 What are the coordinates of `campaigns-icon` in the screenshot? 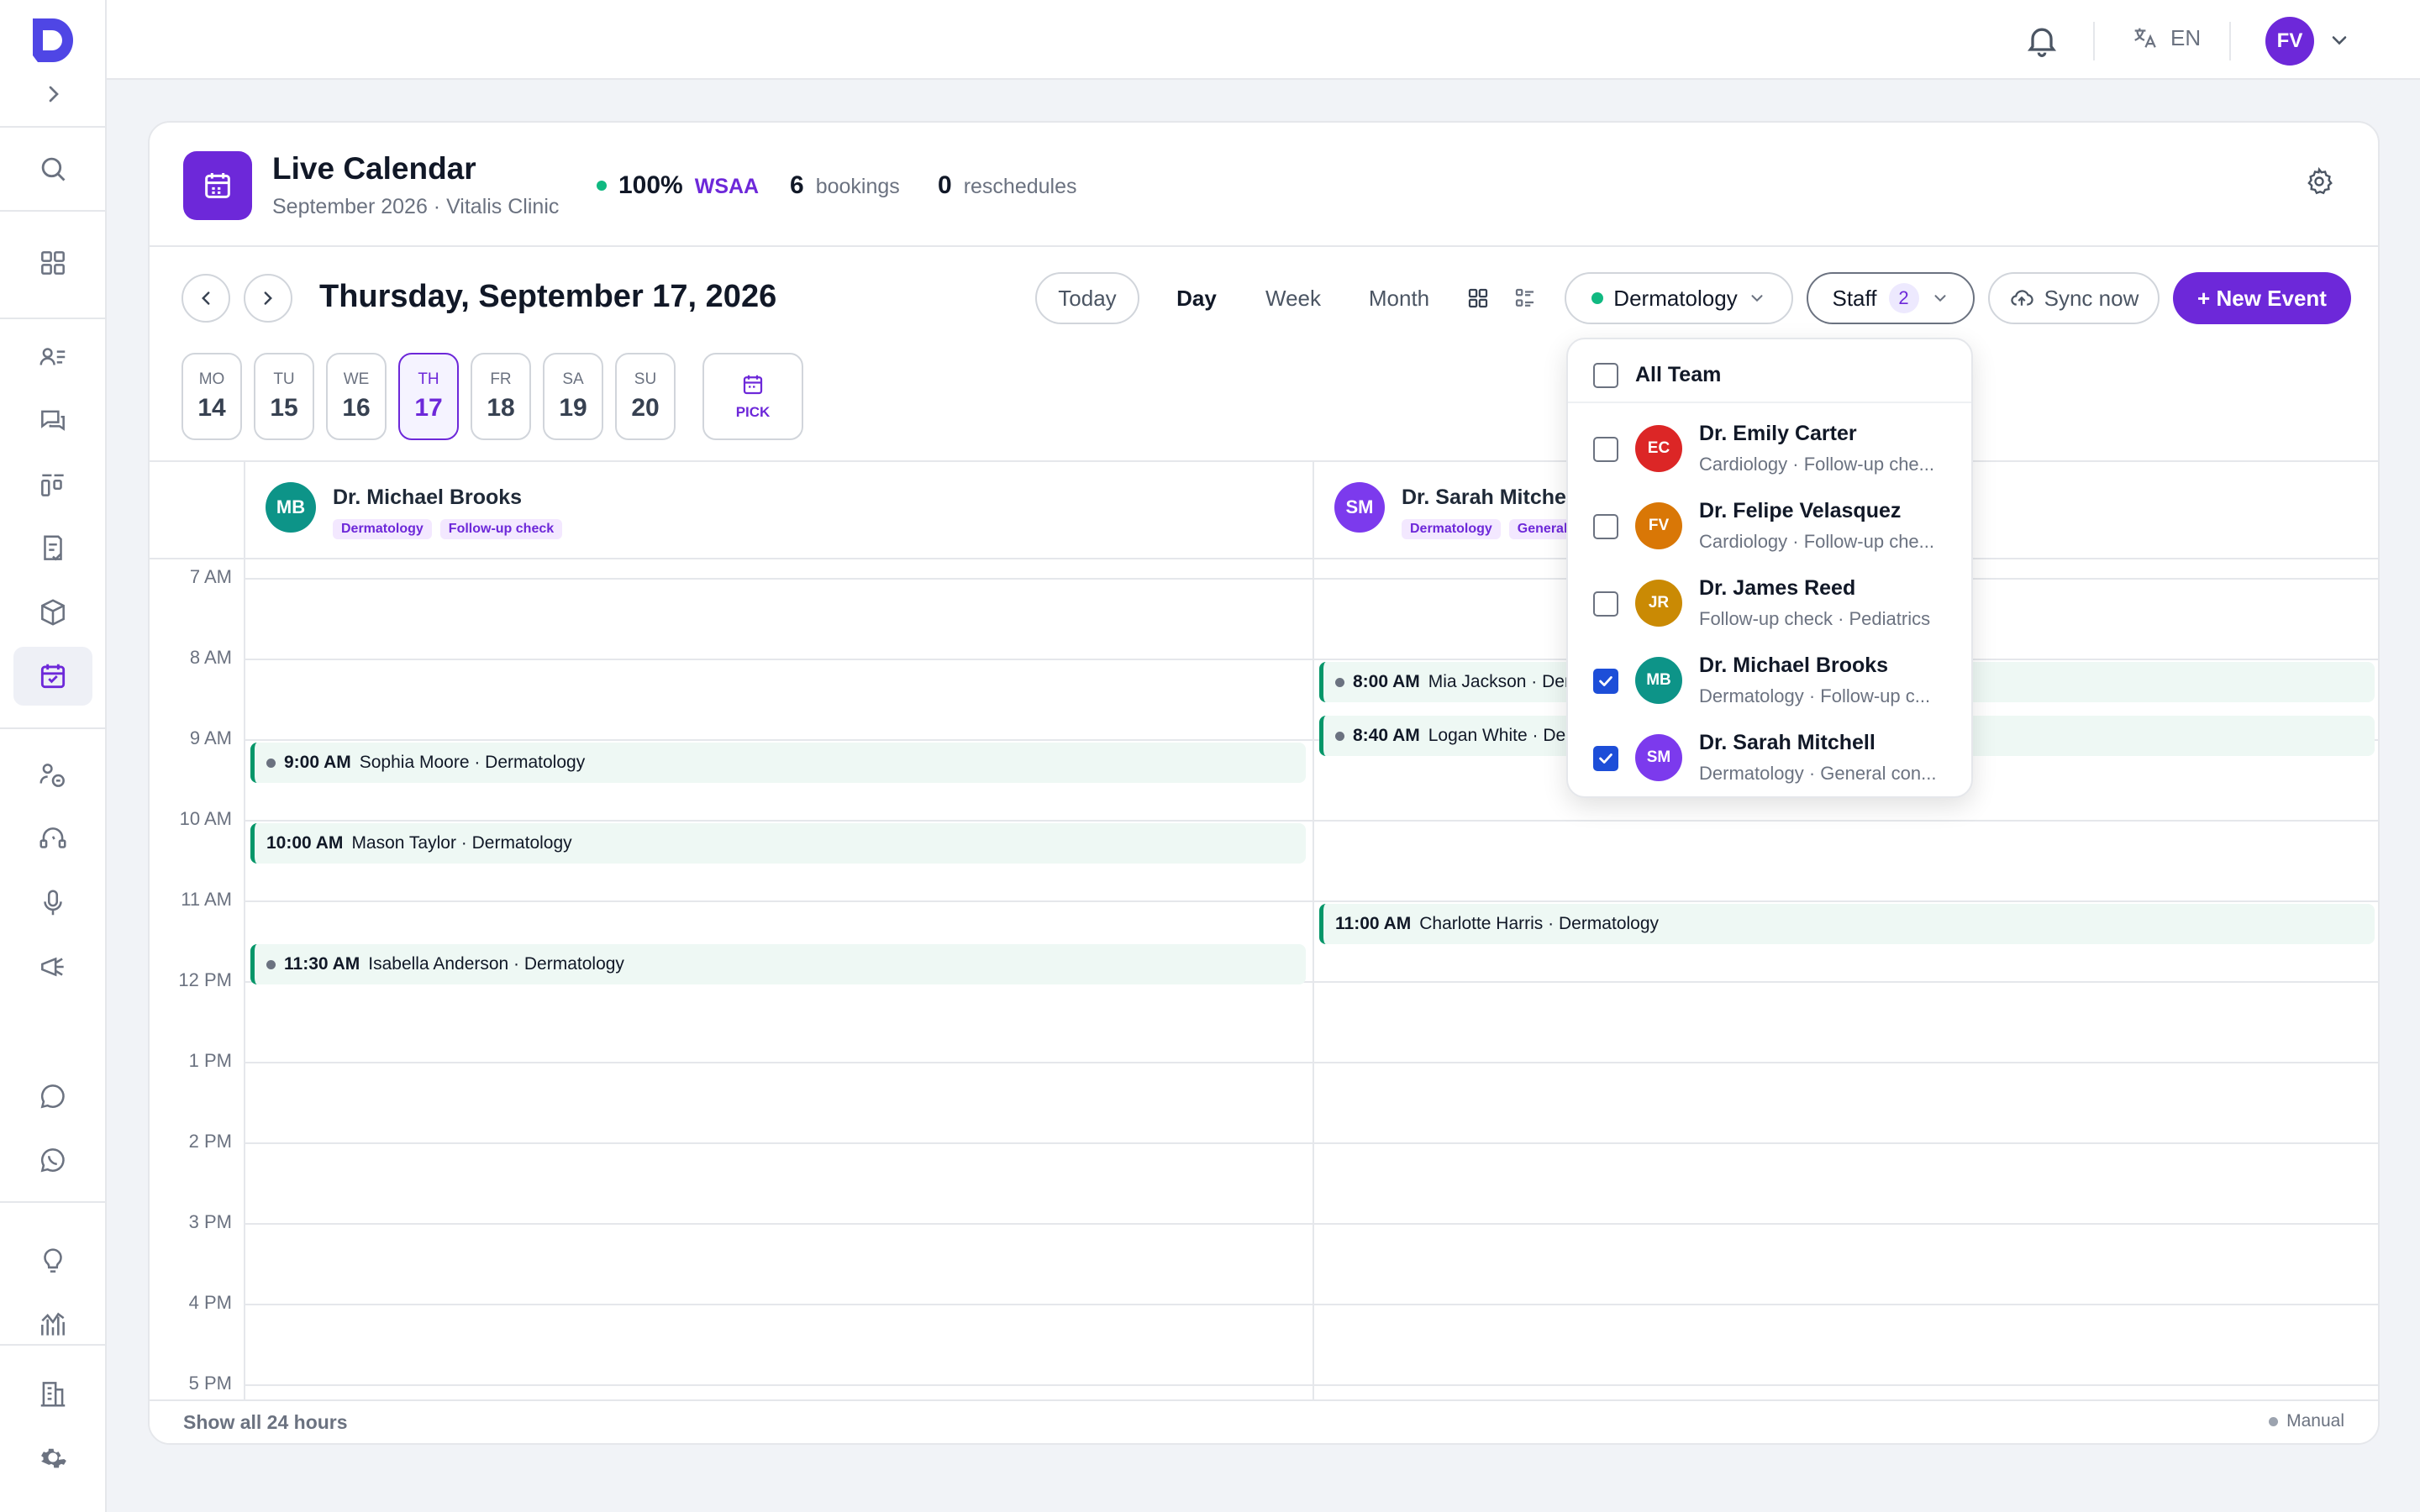 It's located at (53, 967).